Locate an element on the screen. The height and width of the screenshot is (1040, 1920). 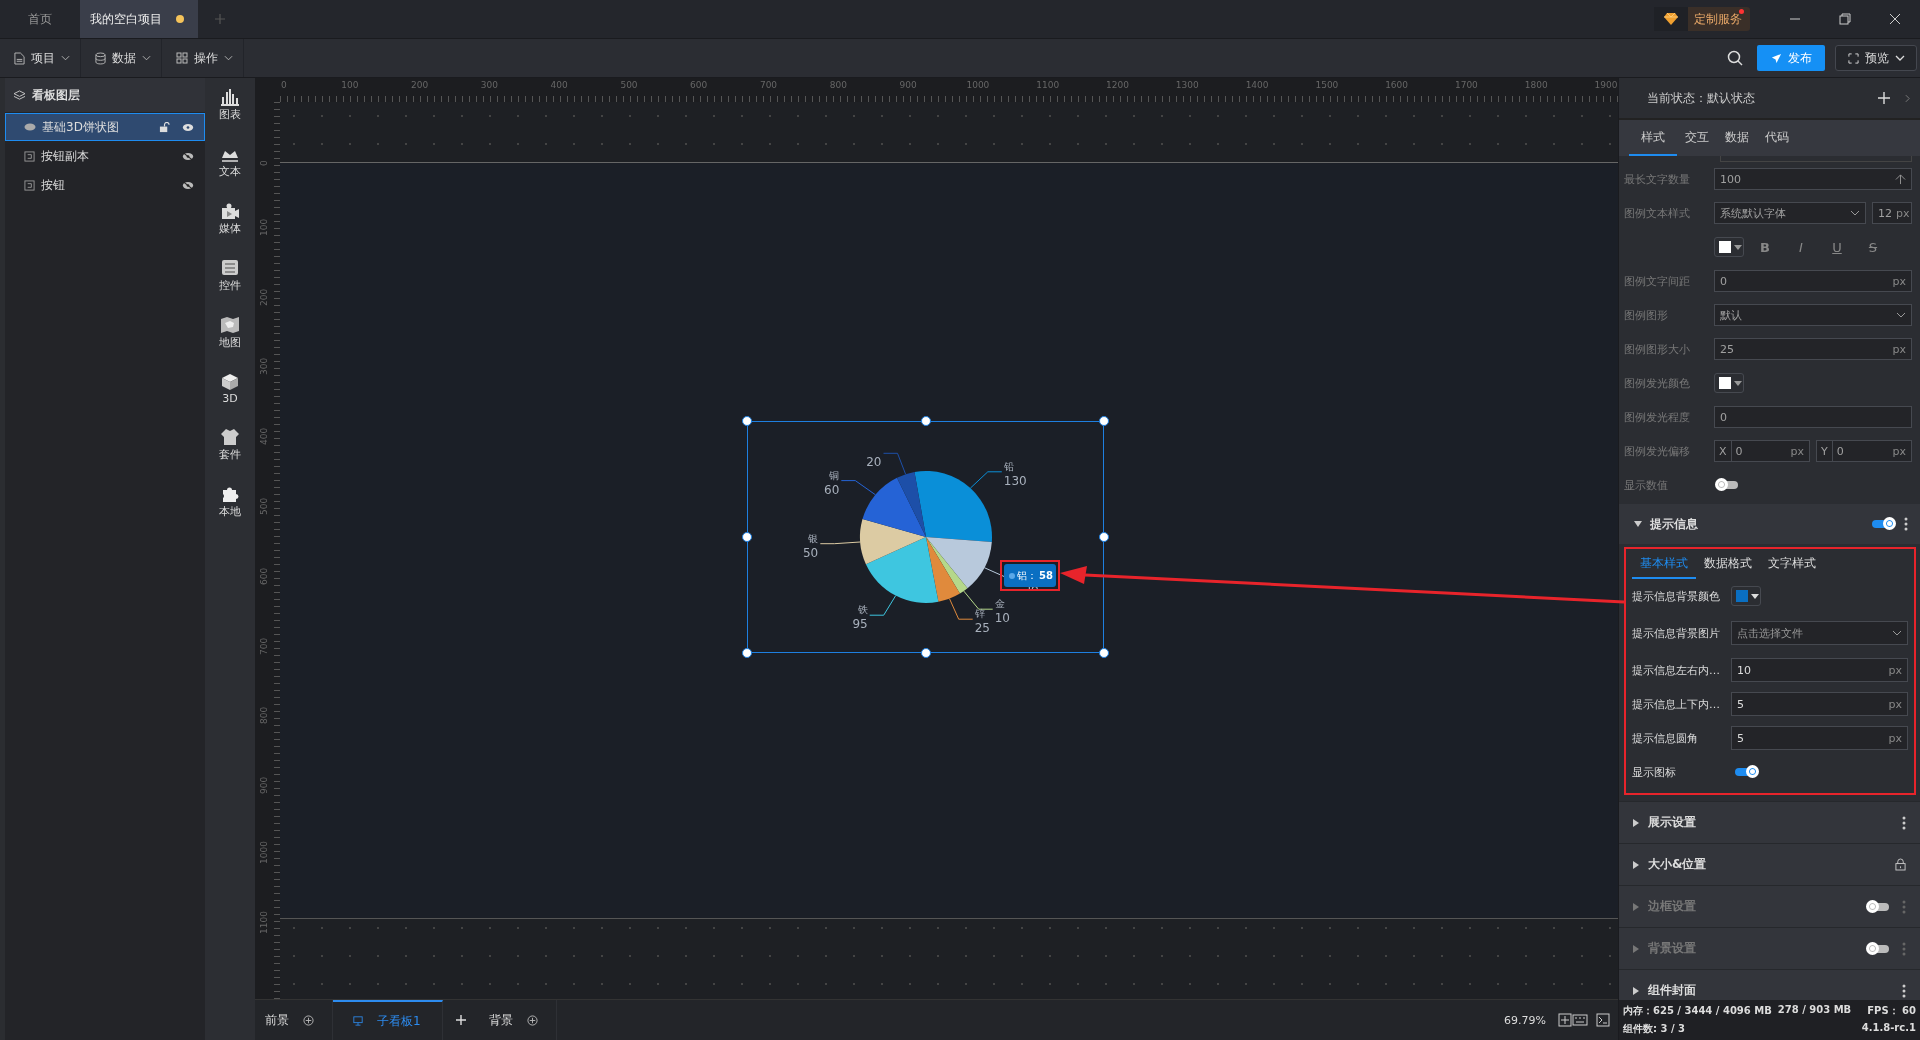
property-label: 图例发光偏移 is located at coordinates (1657, 451).